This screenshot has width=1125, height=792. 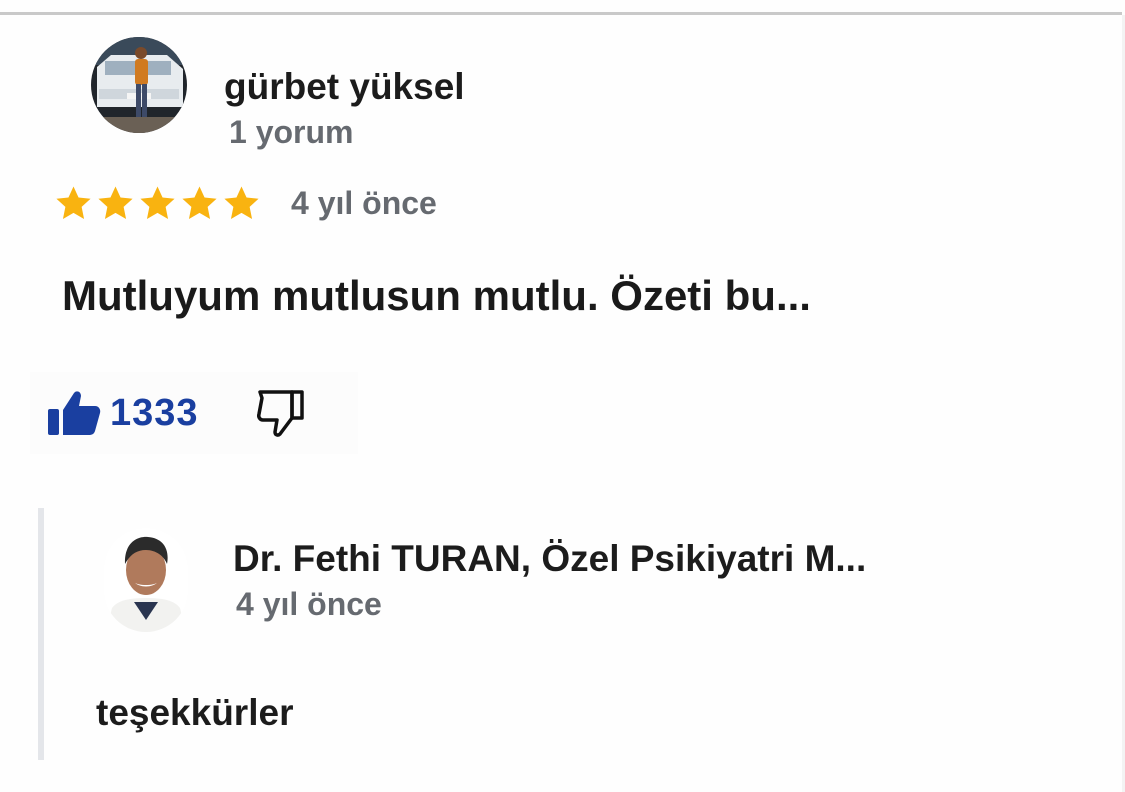 What do you see at coordinates (41, 634) in the screenshot?
I see `reply-indent-bar` at bounding box center [41, 634].